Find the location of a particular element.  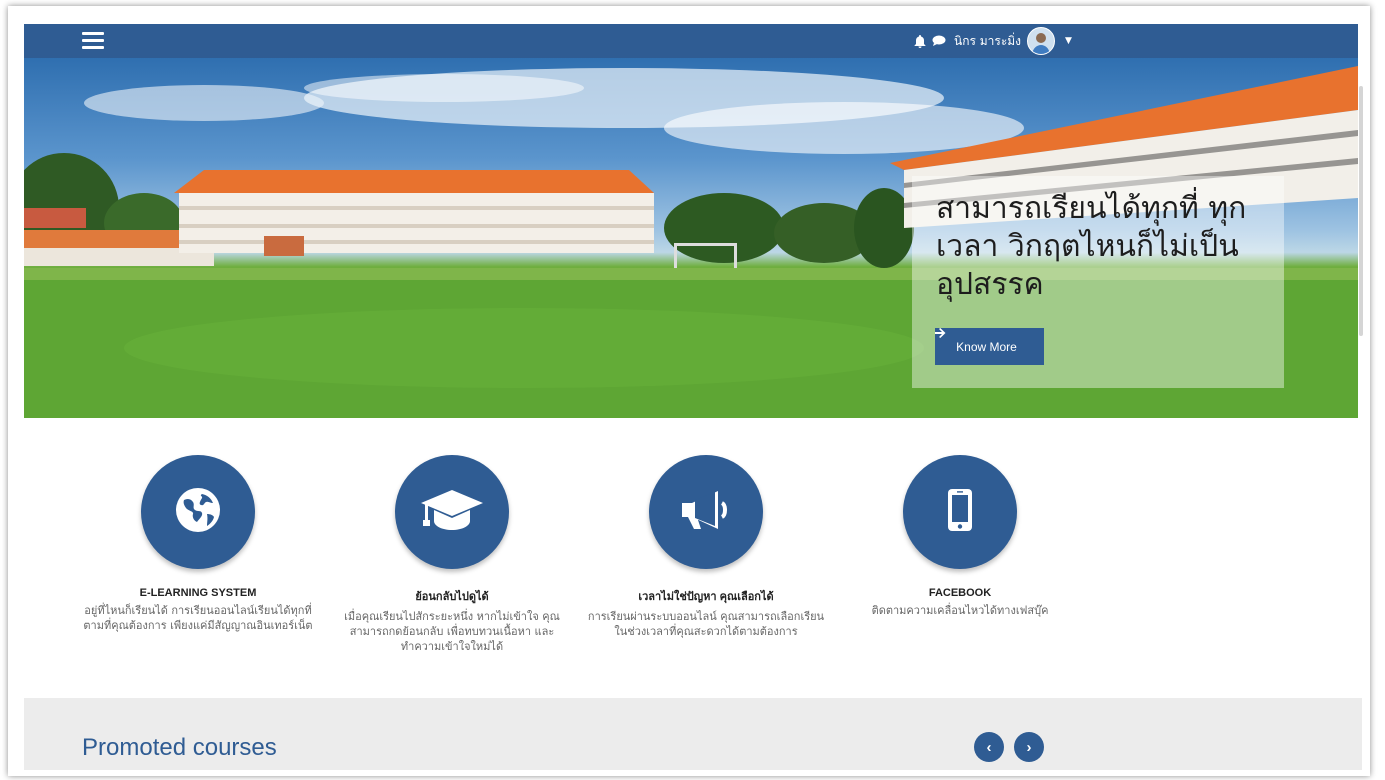

menu-icon is located at coordinates (93, 41).